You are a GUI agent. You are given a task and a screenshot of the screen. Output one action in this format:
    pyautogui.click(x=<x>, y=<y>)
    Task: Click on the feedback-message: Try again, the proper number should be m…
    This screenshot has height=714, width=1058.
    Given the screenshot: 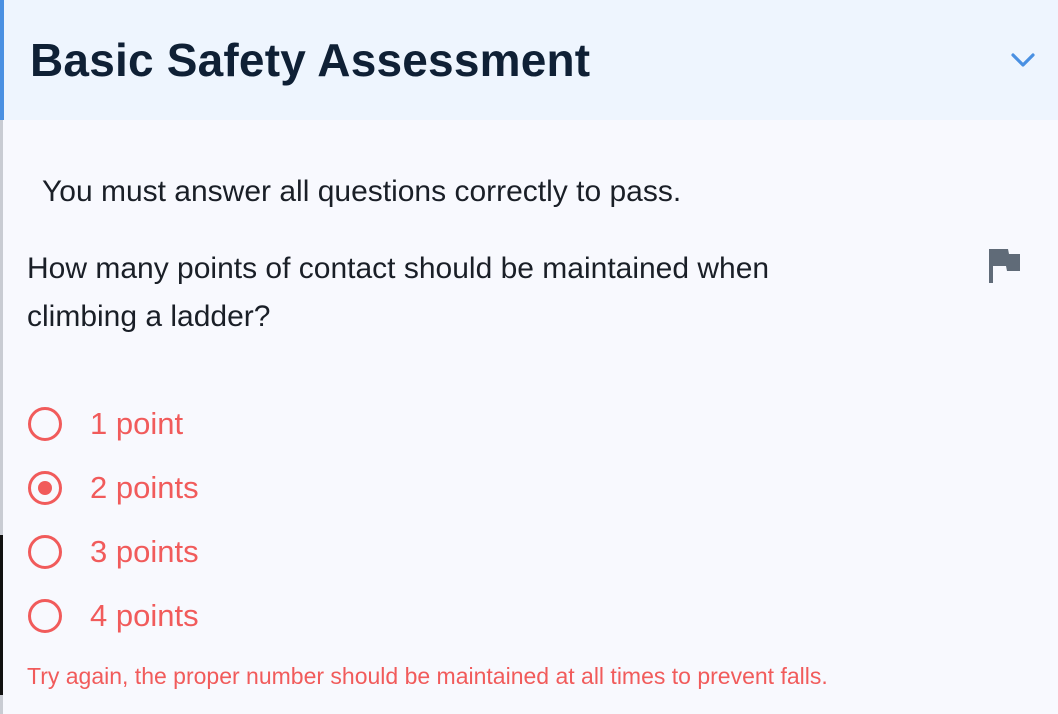 What is the action you would take?
    pyautogui.click(x=427, y=676)
    